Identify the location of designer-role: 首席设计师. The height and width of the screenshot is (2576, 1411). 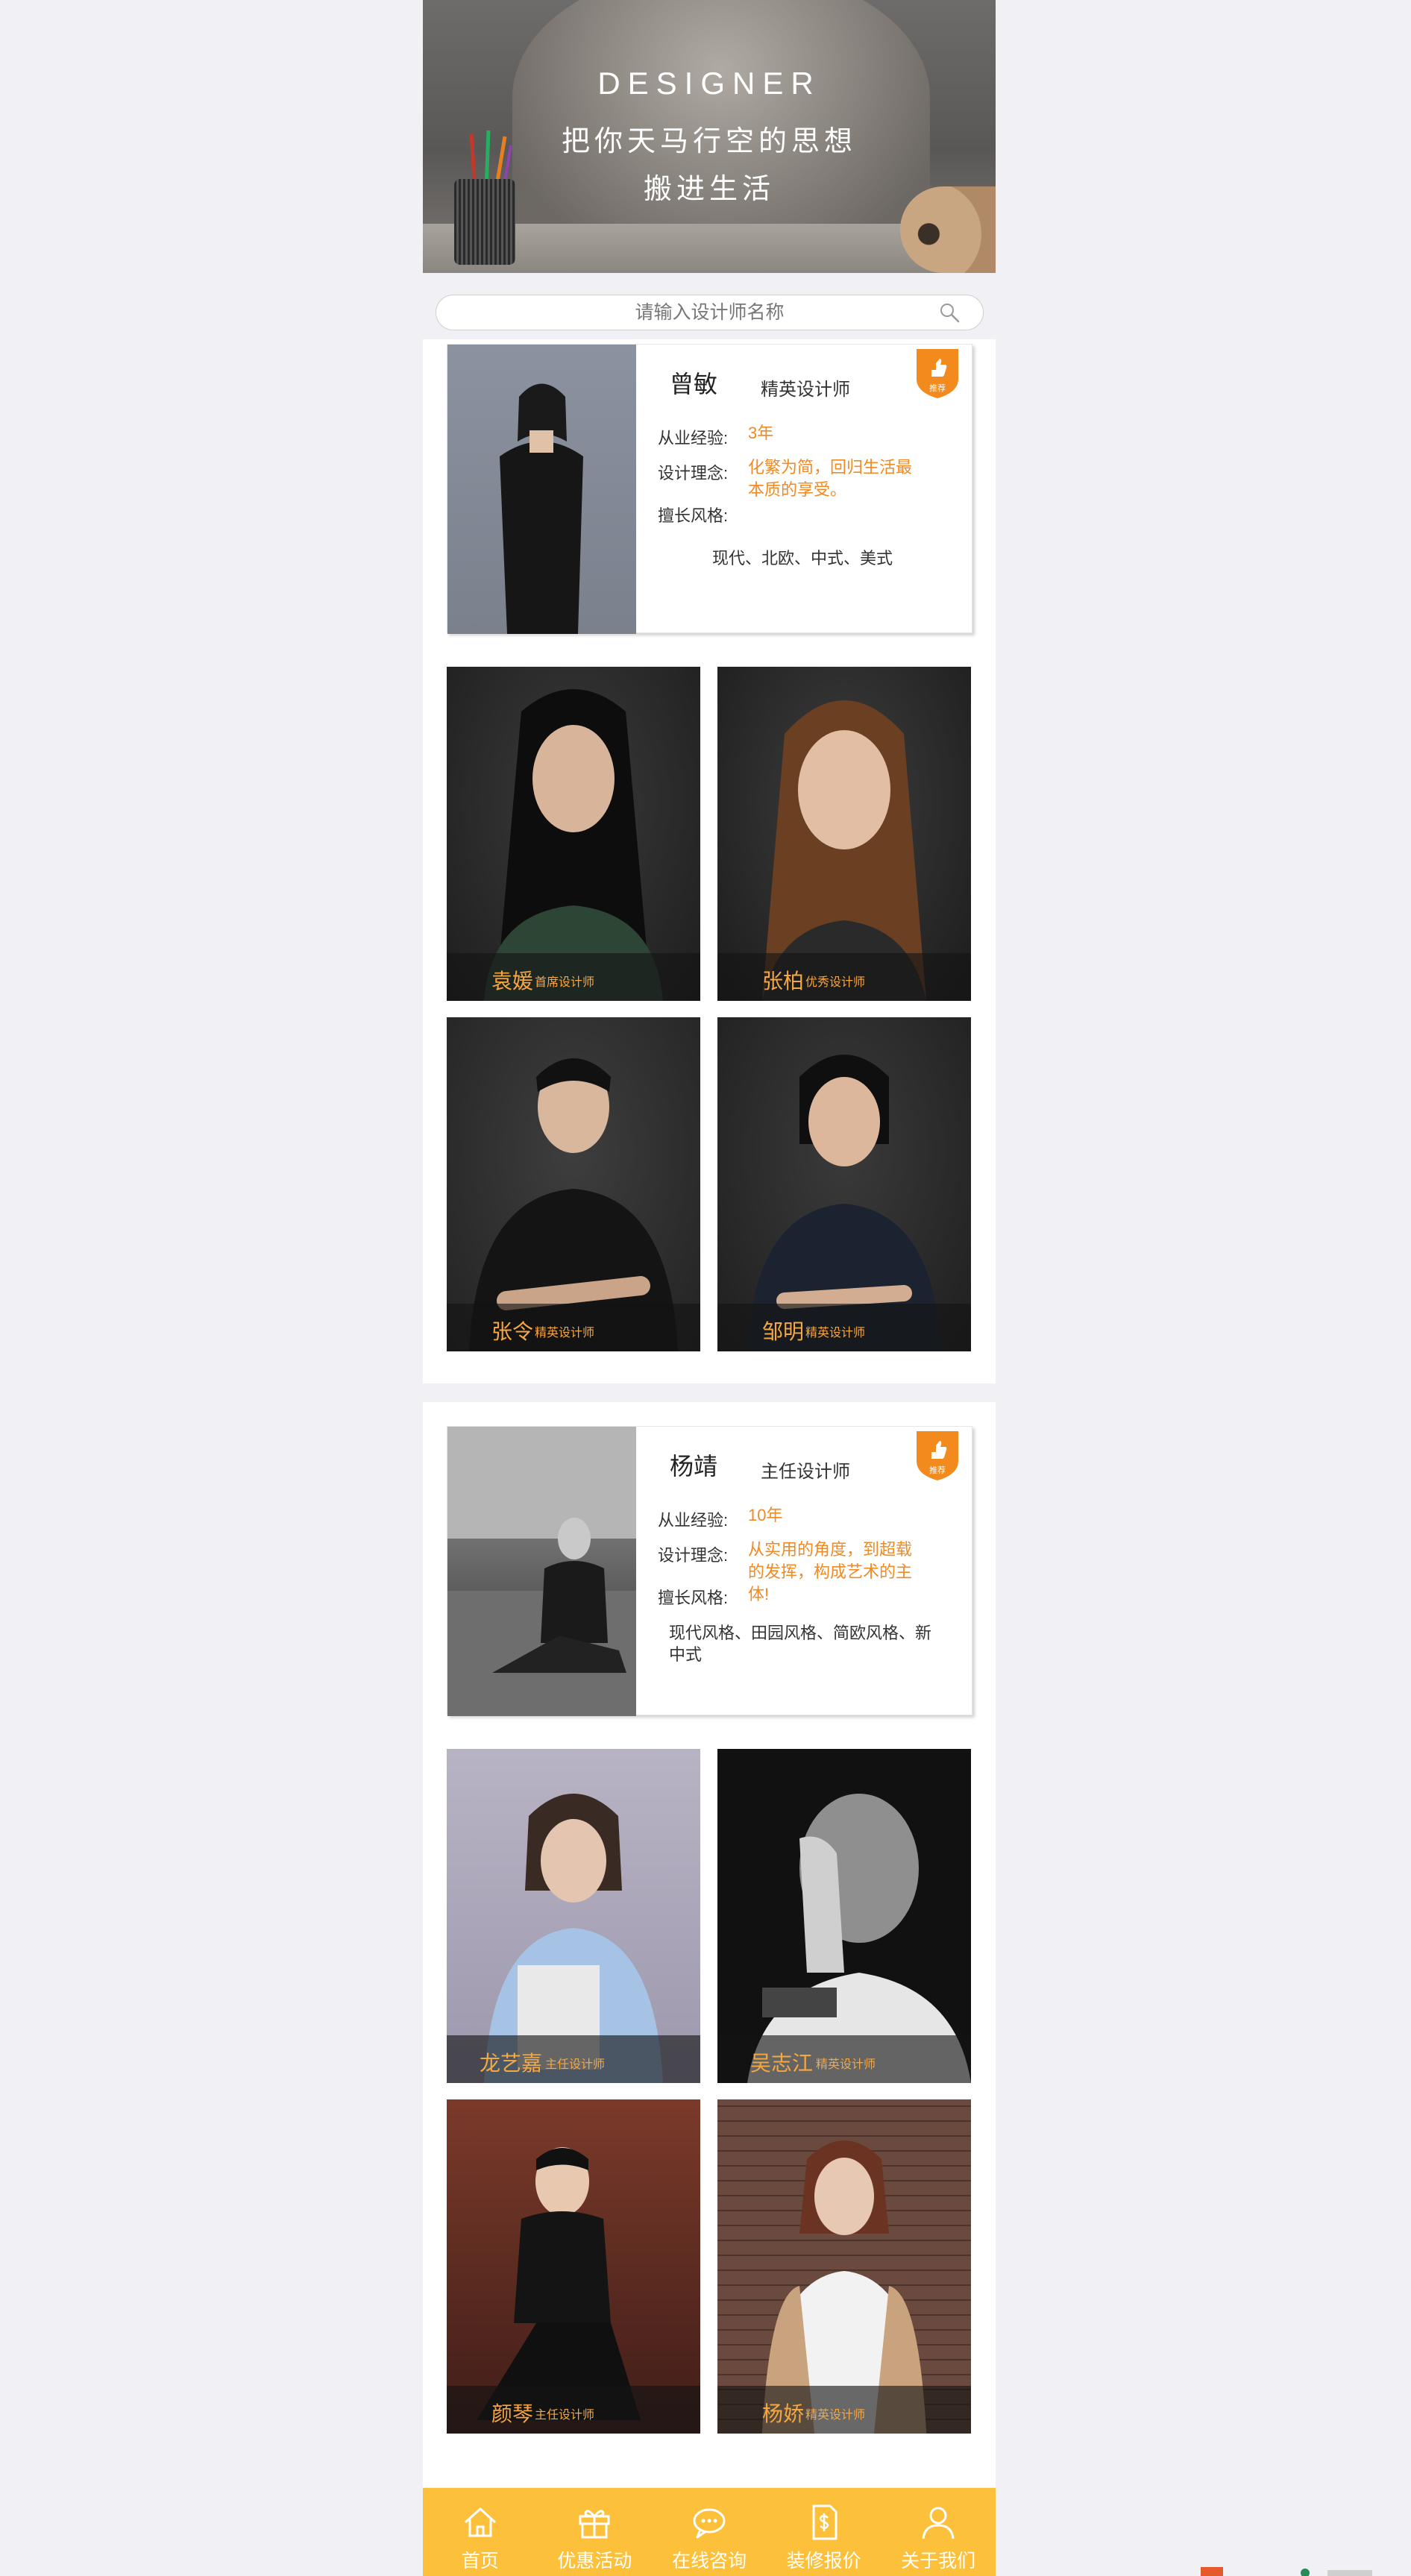
(565, 983).